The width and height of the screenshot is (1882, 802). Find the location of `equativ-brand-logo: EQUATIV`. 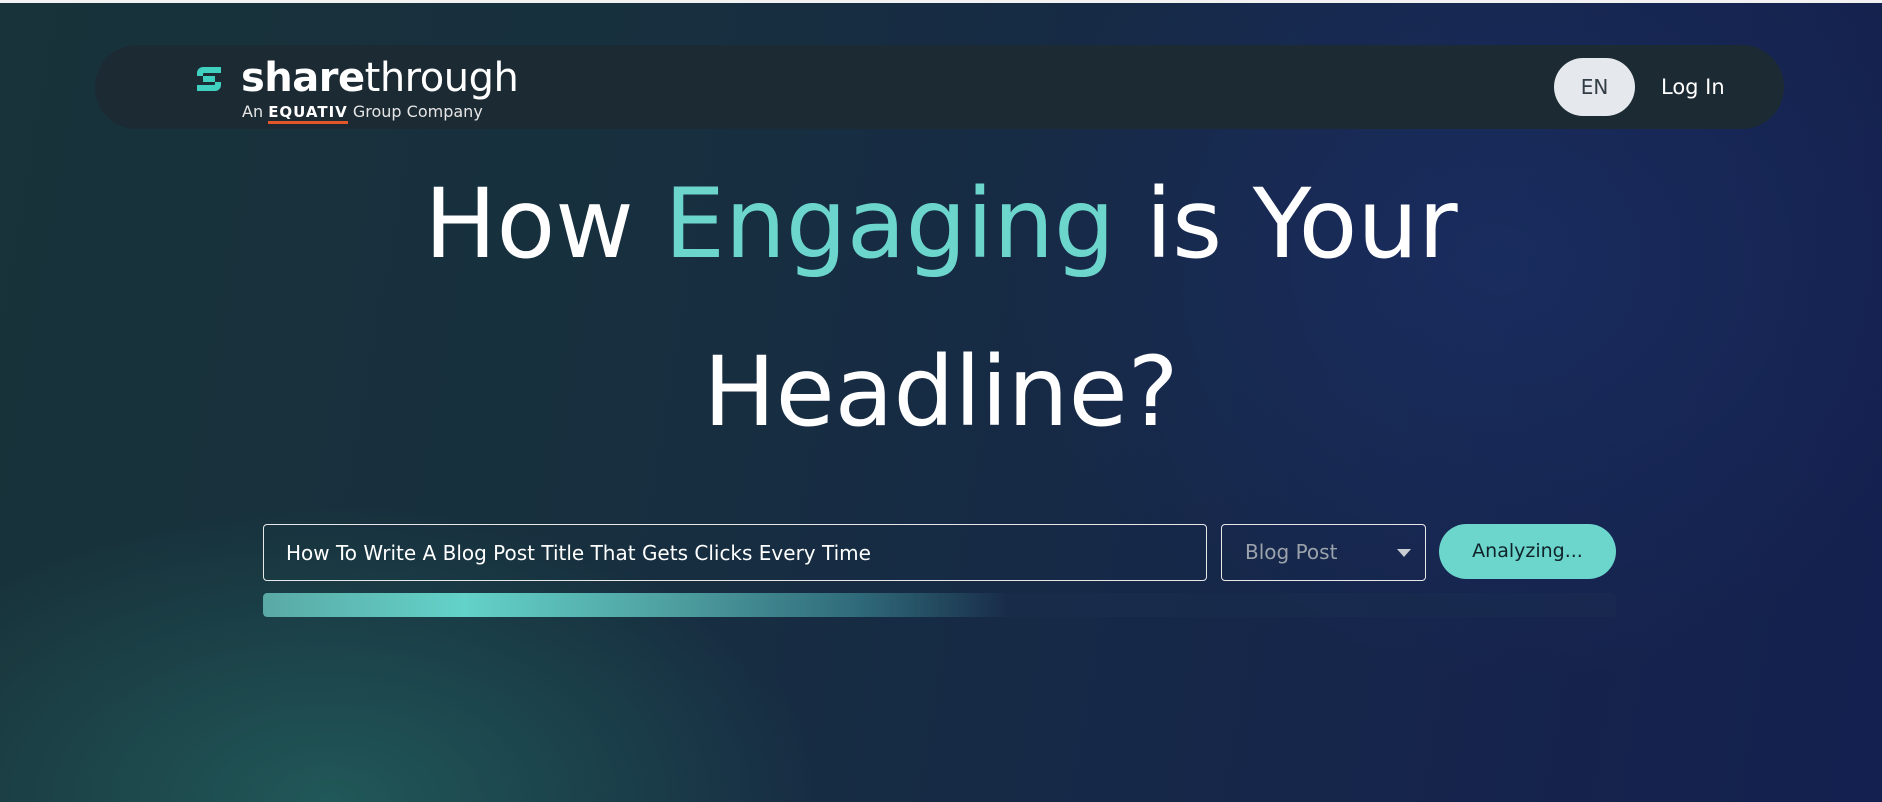

equativ-brand-logo: EQUATIV is located at coordinates (308, 113).